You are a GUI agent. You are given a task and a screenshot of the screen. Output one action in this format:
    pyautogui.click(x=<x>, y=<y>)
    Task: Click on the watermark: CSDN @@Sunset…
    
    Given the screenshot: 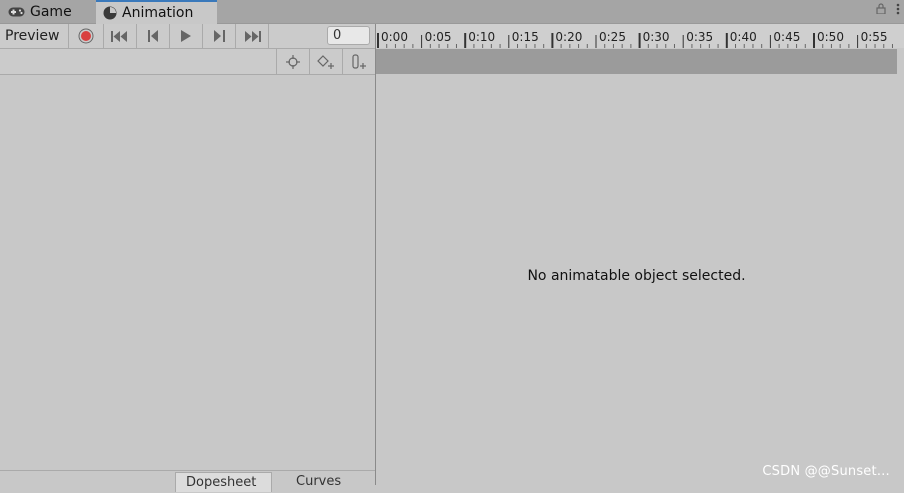 What is the action you would take?
    pyautogui.click(x=826, y=471)
    